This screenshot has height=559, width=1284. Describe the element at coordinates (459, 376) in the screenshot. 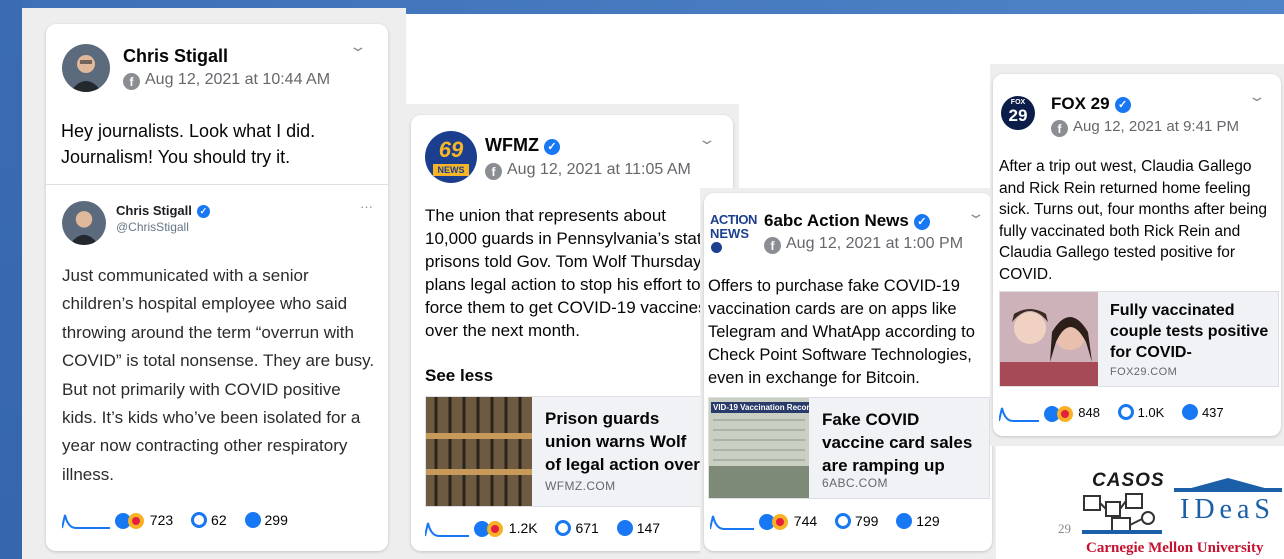

I see `see-less-link: See less` at that location.